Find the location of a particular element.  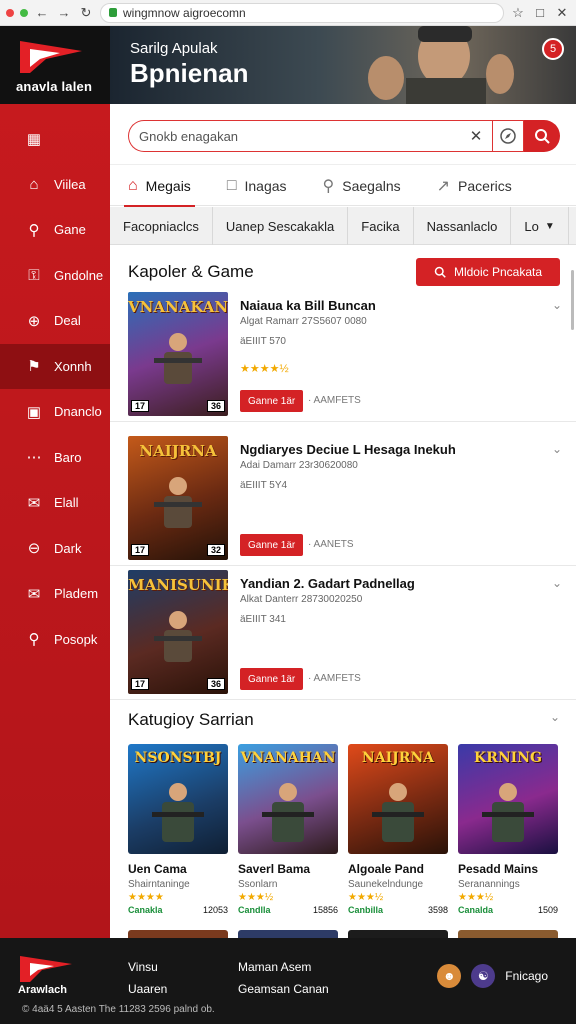

tab-3: ↗ Pacerics is located at coordinates (474, 186).